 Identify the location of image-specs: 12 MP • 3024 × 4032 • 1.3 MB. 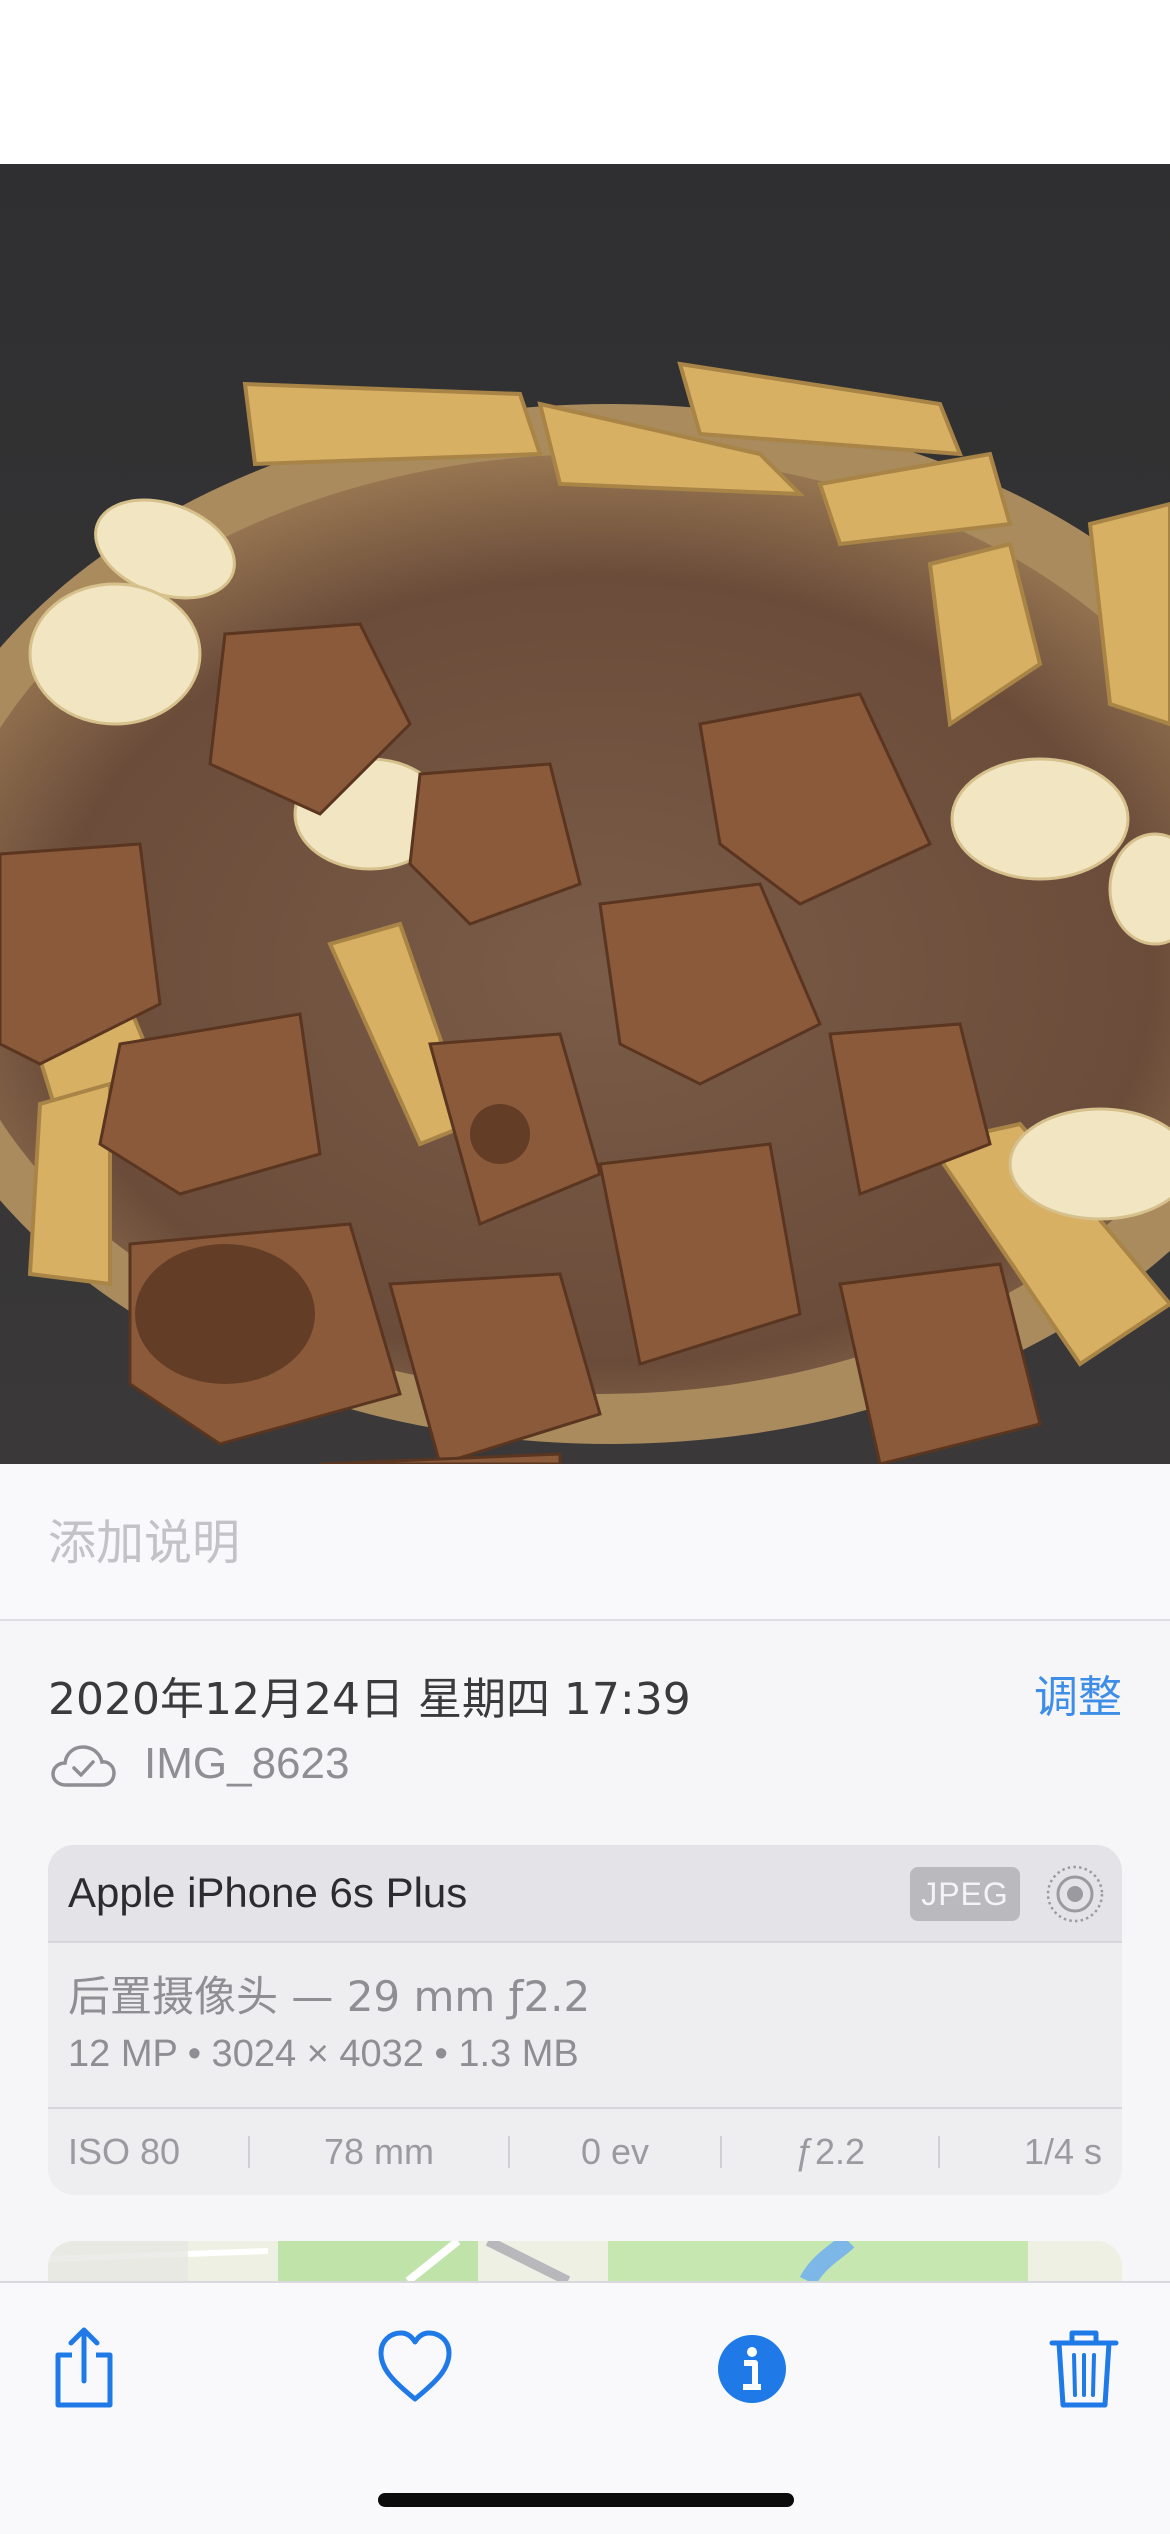
(323, 2054).